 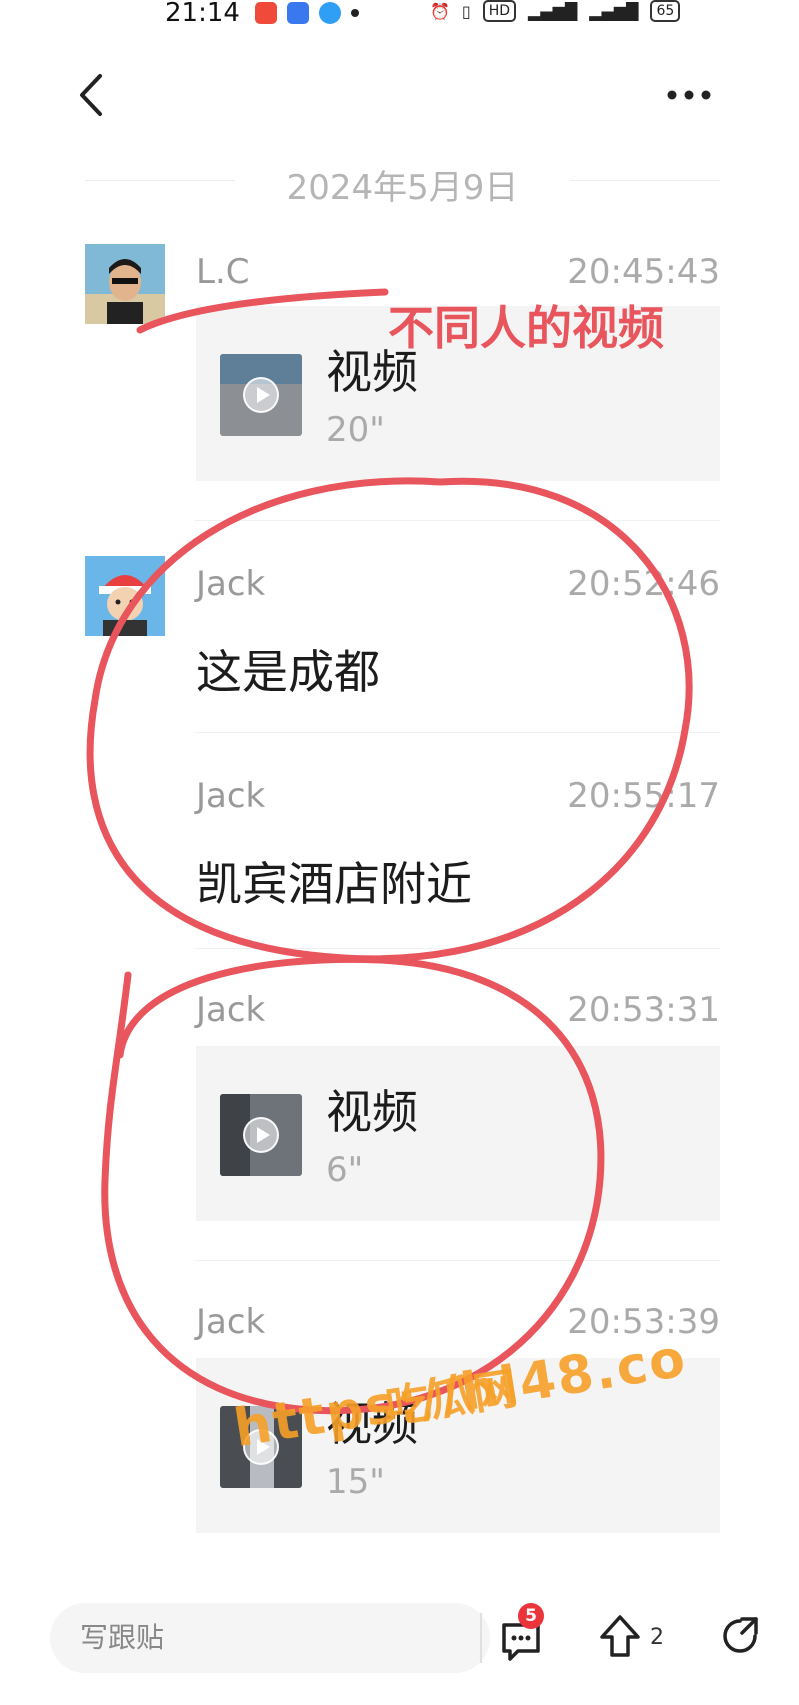 What do you see at coordinates (553, 11) in the screenshot?
I see `signal-icon: ▂▄▆█` at bounding box center [553, 11].